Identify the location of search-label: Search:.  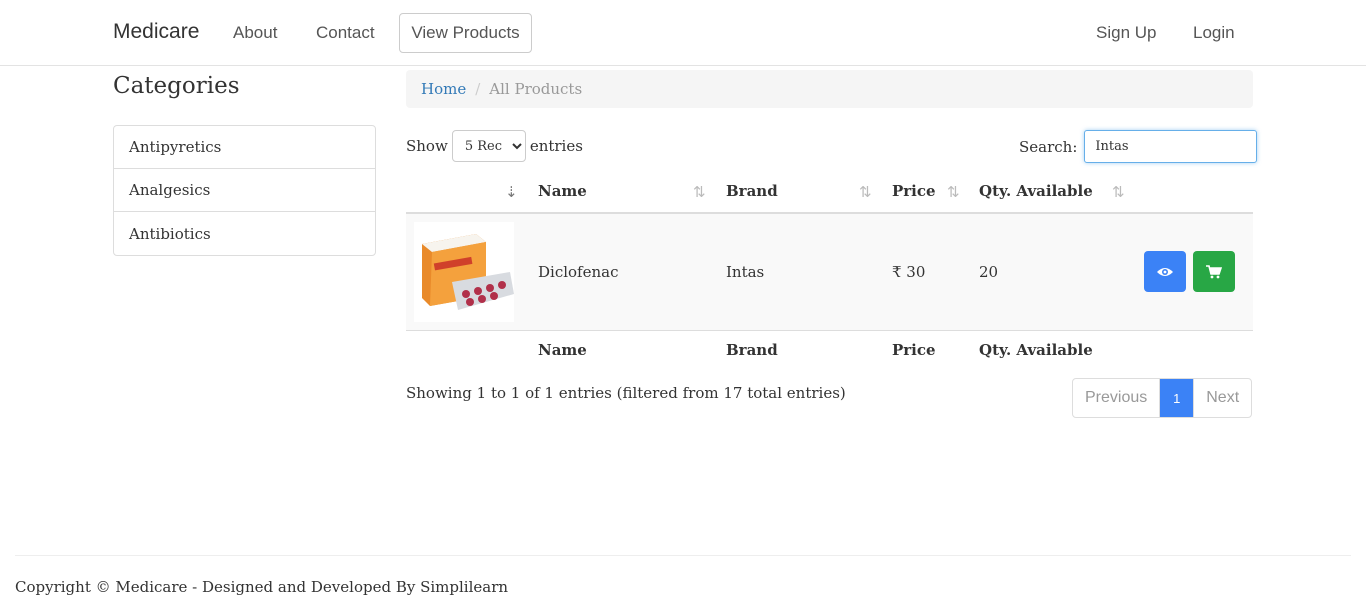
(1048, 146).